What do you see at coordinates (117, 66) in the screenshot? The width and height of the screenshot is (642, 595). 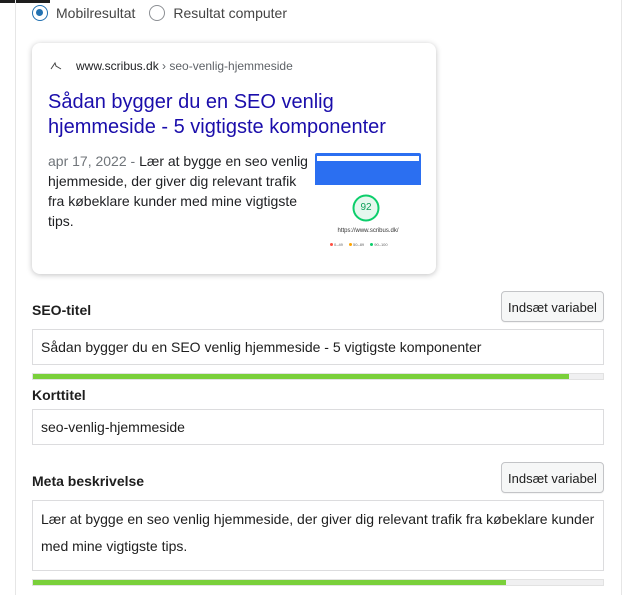 I see `serp-domain: www.scribus.dk` at bounding box center [117, 66].